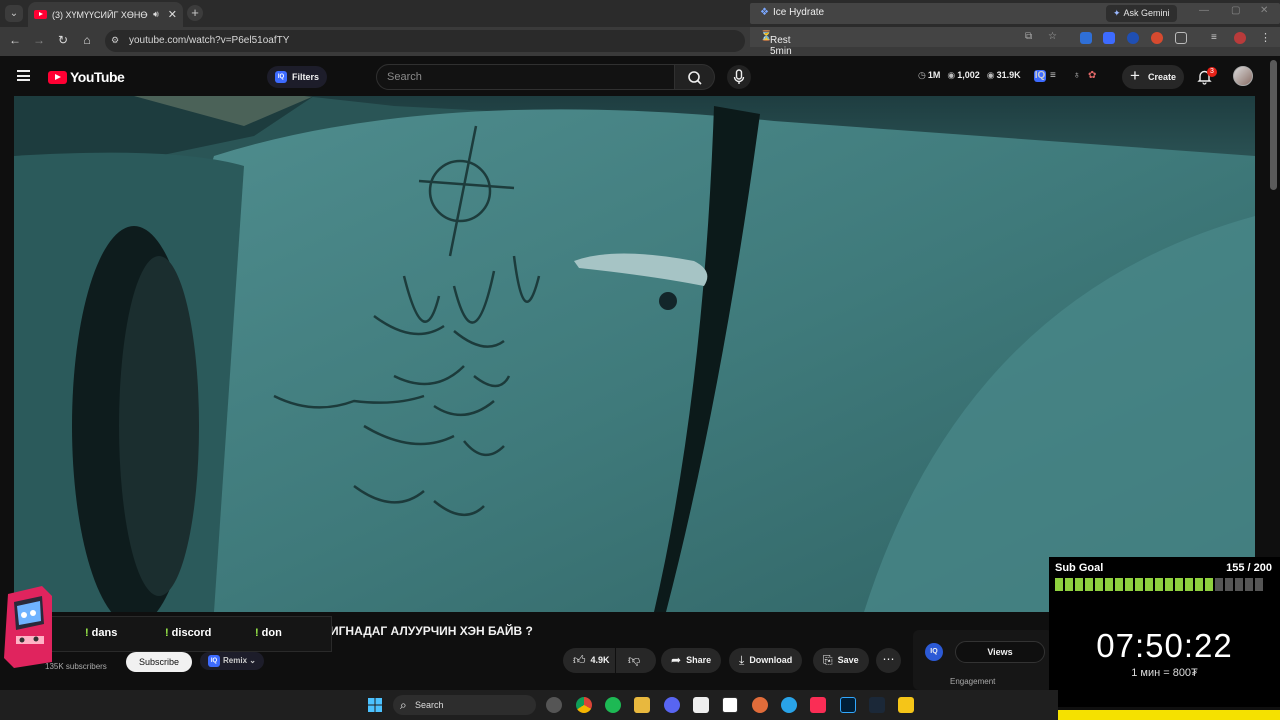 The width and height of the screenshot is (1280, 720). What do you see at coordinates (115, 40) in the screenshot?
I see `site-info-icon: ⚙` at bounding box center [115, 40].